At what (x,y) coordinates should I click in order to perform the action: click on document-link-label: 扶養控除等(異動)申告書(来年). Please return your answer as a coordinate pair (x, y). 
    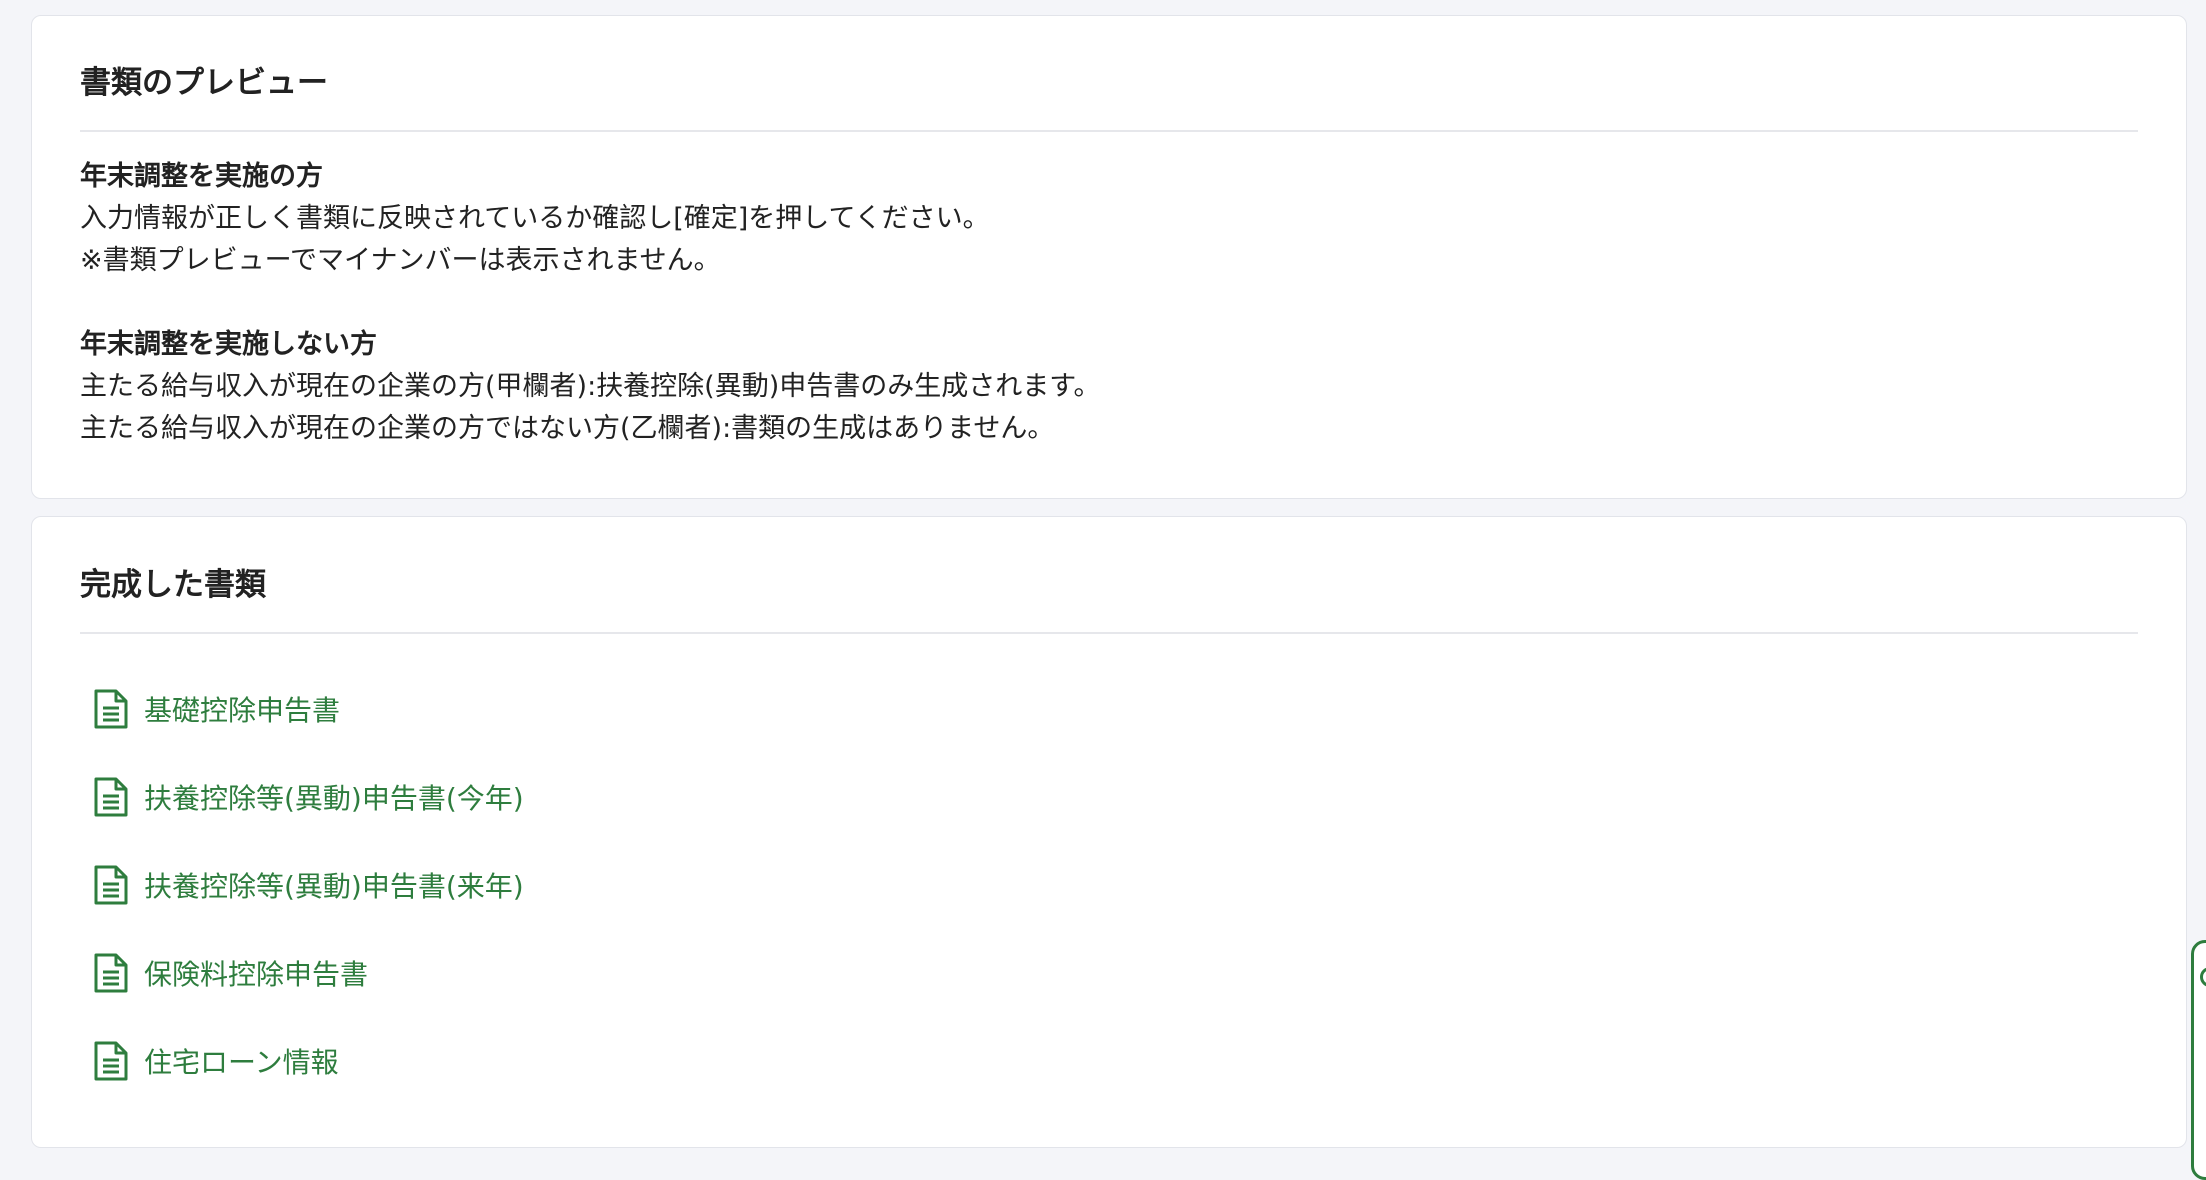
    Looking at the image, I should click on (334, 885).